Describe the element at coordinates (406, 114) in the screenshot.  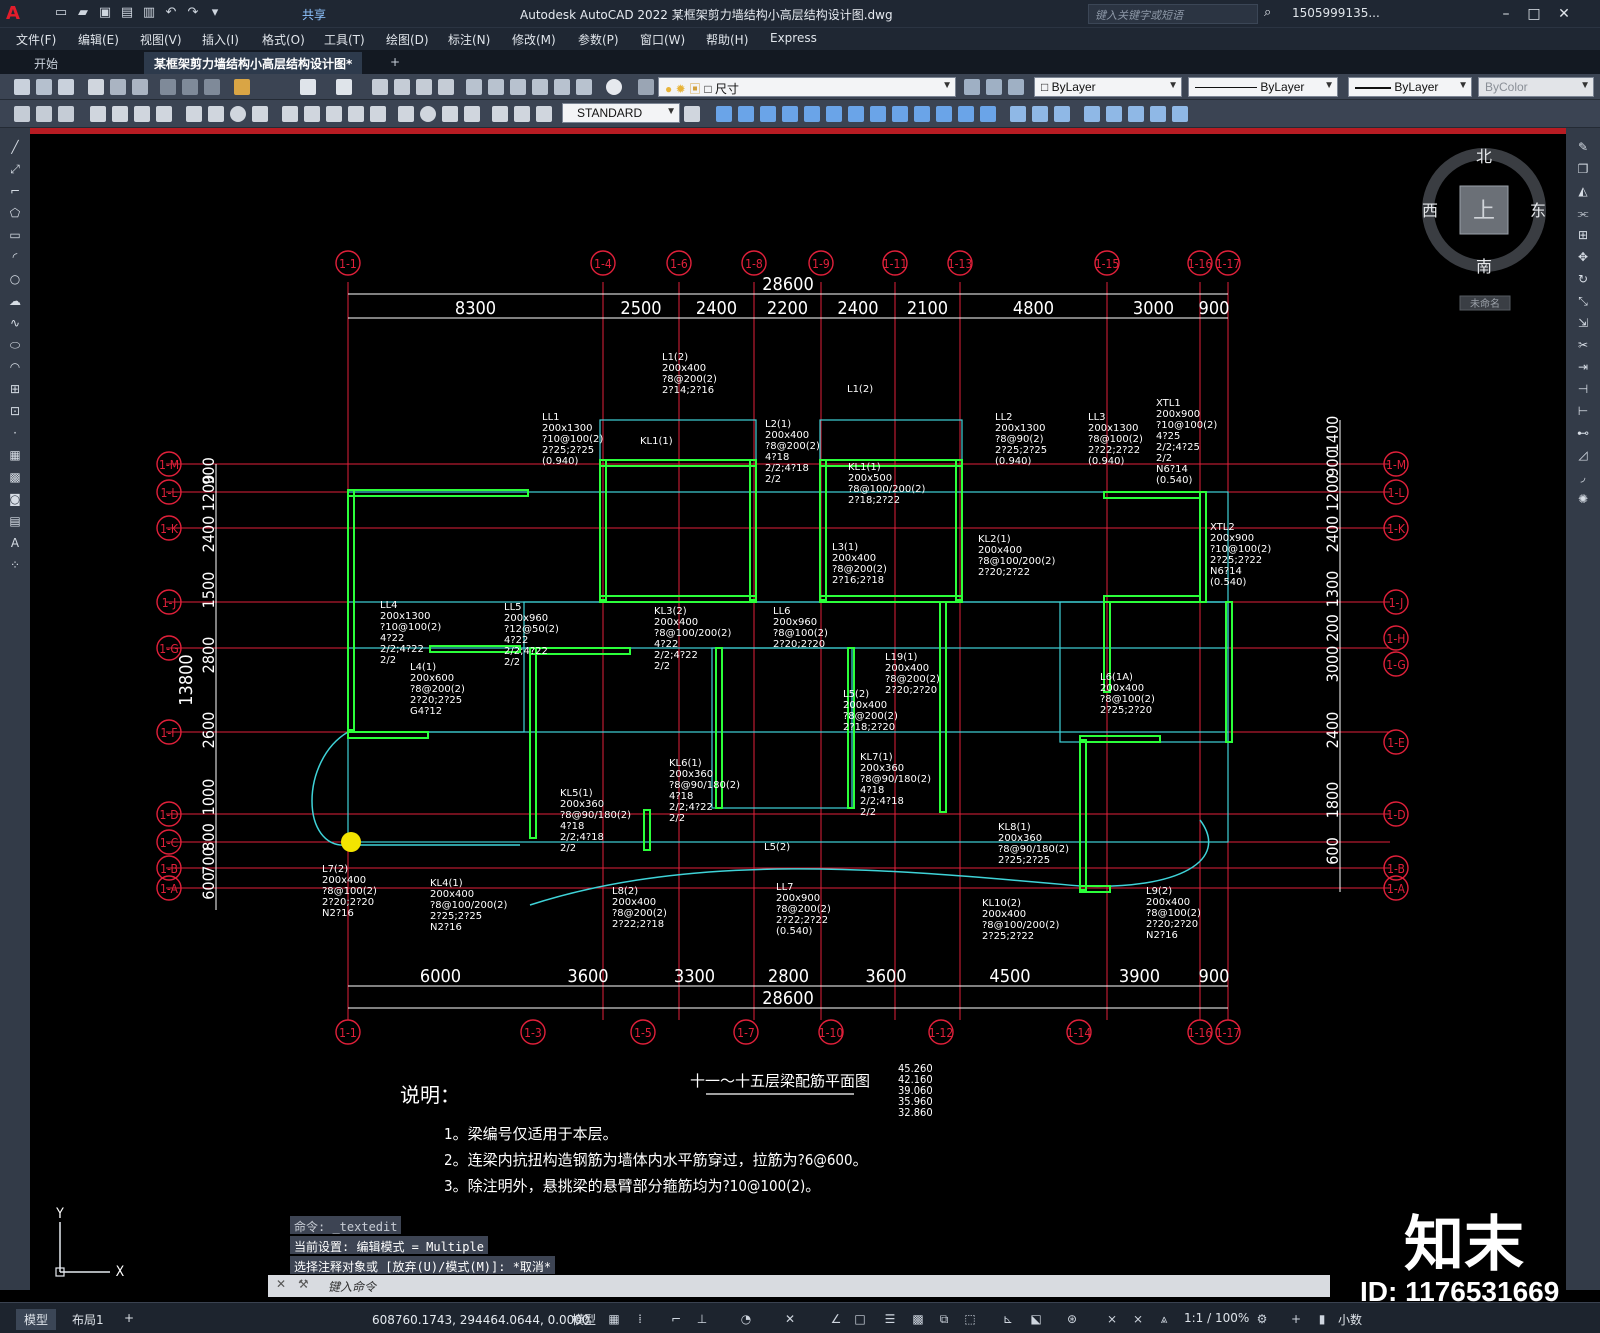
I see `tolerance-icon` at that location.